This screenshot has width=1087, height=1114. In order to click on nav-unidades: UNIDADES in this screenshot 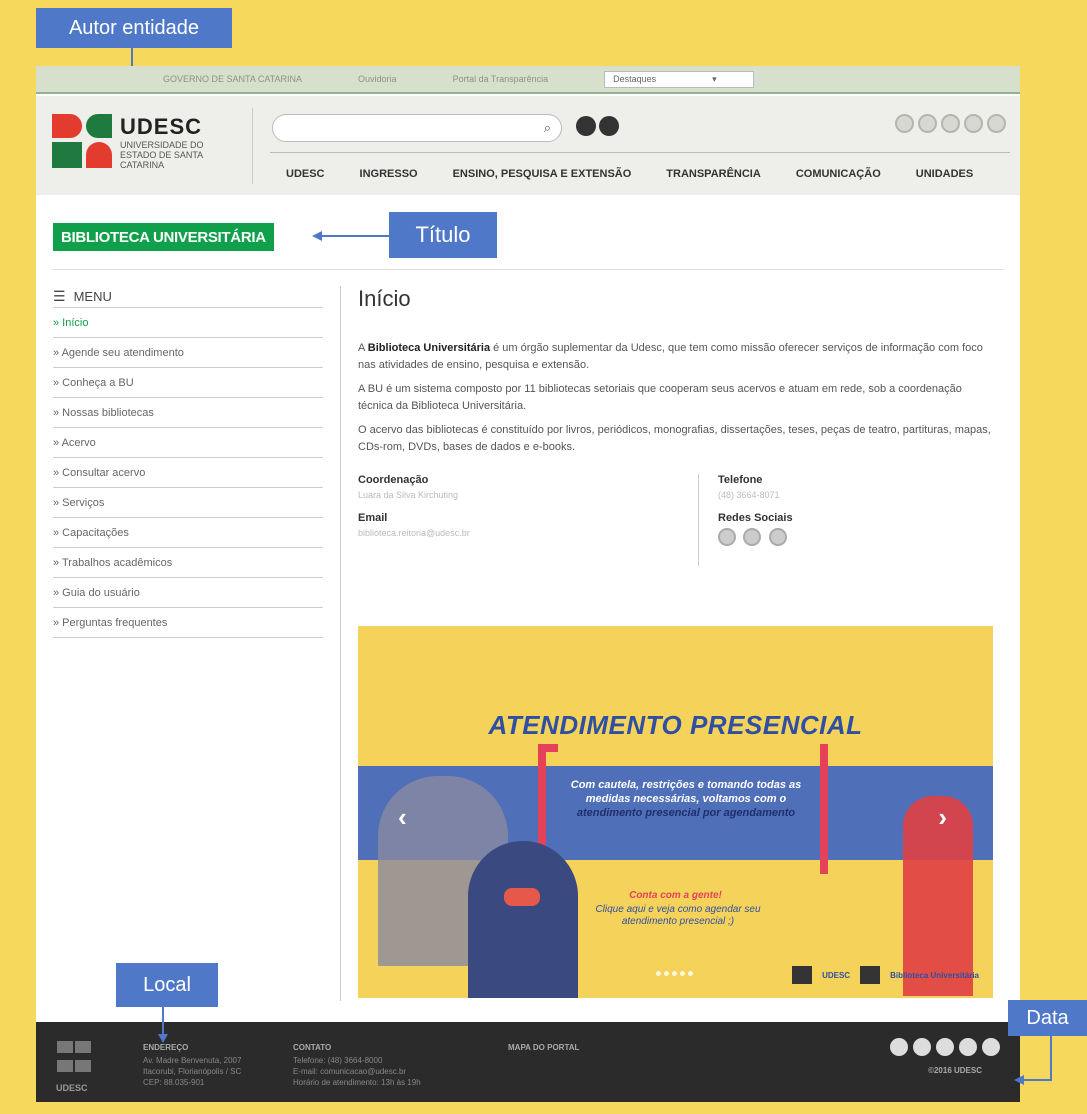, I will do `click(944, 174)`.